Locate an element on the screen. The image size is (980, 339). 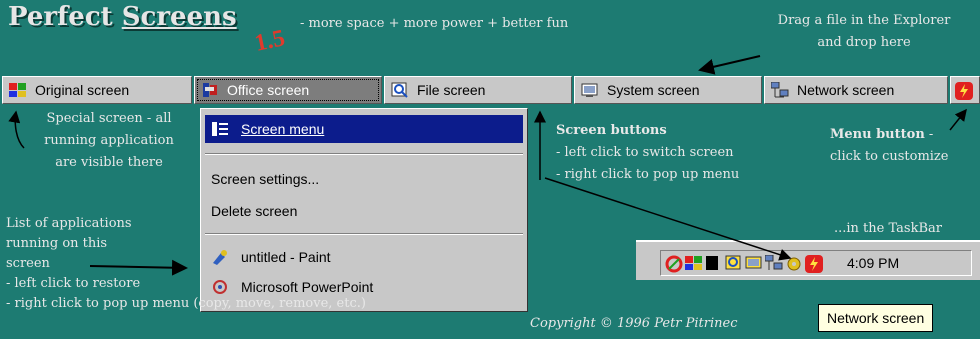
arrow-screen-buttons-down is located at coordinates (668, 219).